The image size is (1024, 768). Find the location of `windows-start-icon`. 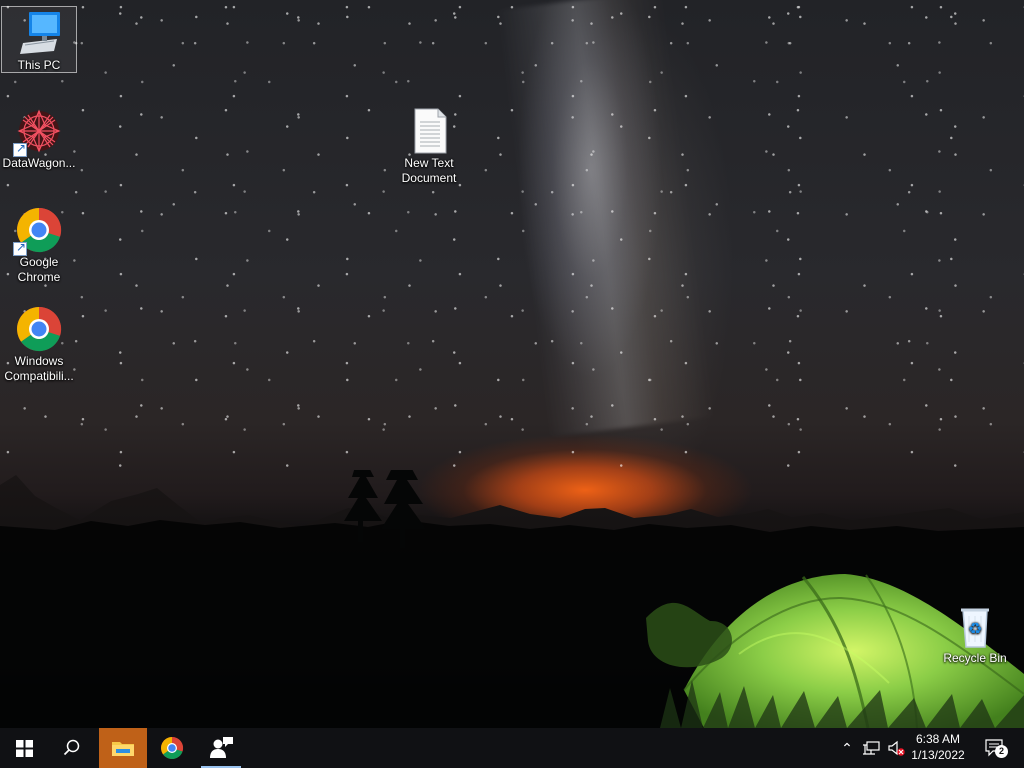

windows-start-icon is located at coordinates (24, 748).